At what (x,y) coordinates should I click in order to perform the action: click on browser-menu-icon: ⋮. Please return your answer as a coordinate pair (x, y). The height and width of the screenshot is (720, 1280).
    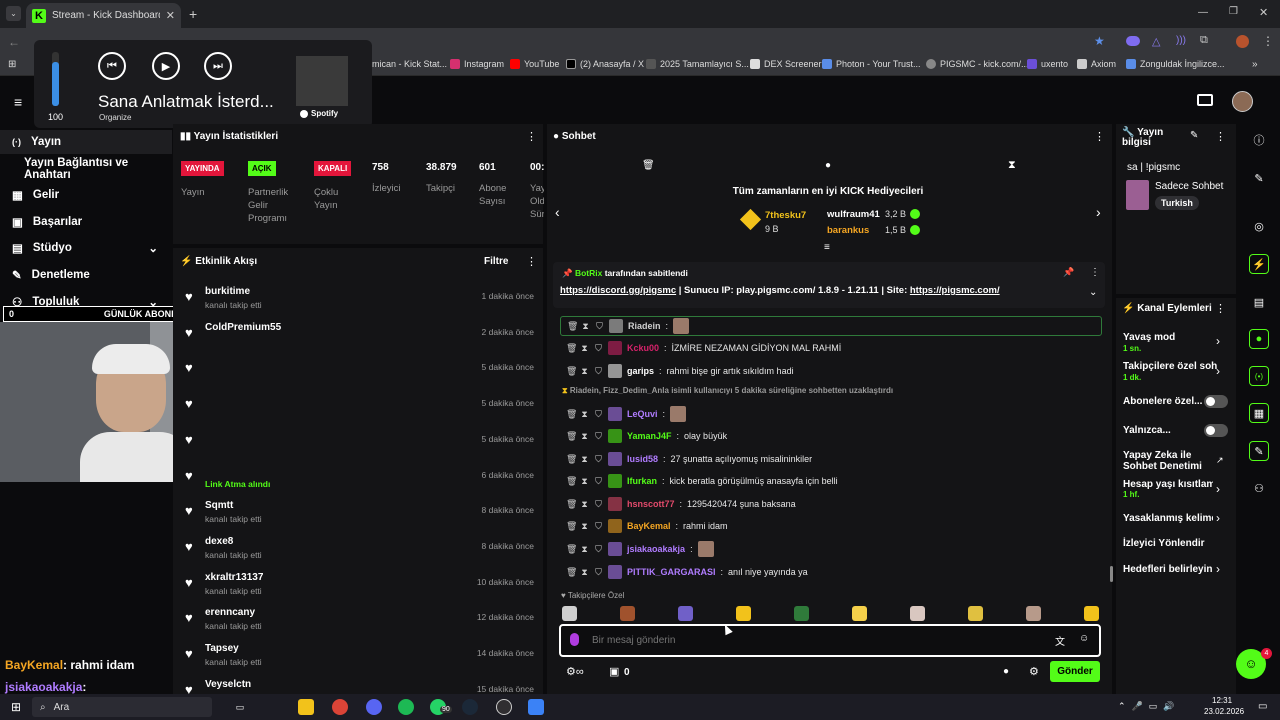
    Looking at the image, I should click on (1268, 41).